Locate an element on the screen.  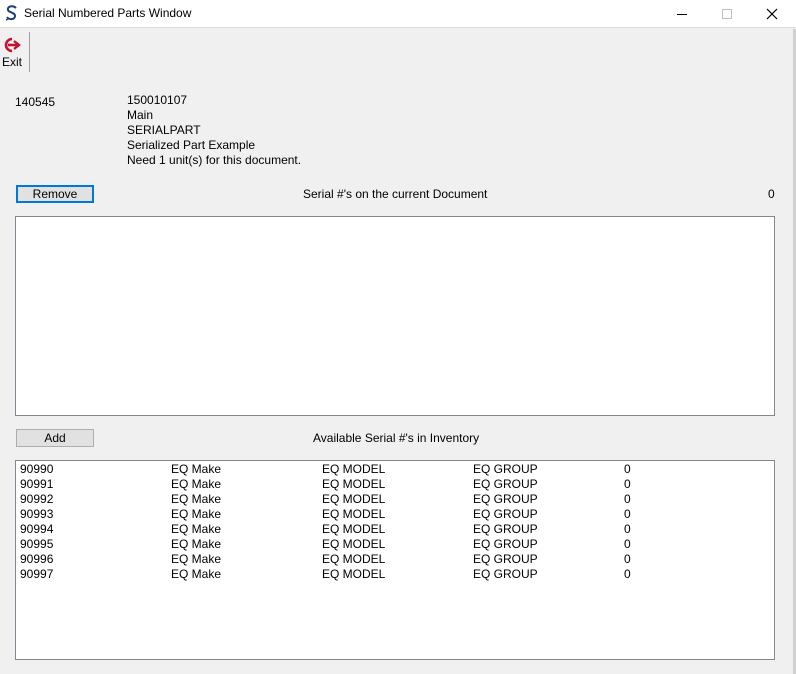
current-doc-count: 0 is located at coordinates (771, 194).